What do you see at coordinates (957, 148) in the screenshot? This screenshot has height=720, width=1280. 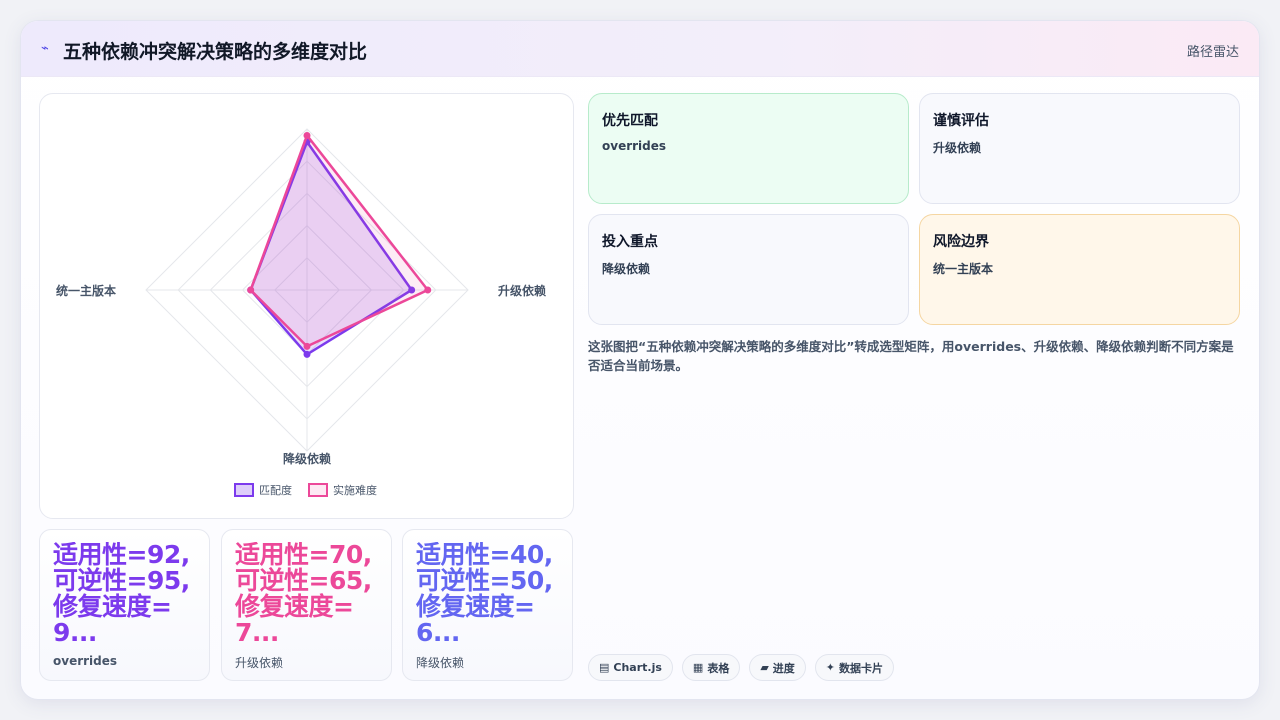 I see `tile-value: 升级依赖` at bounding box center [957, 148].